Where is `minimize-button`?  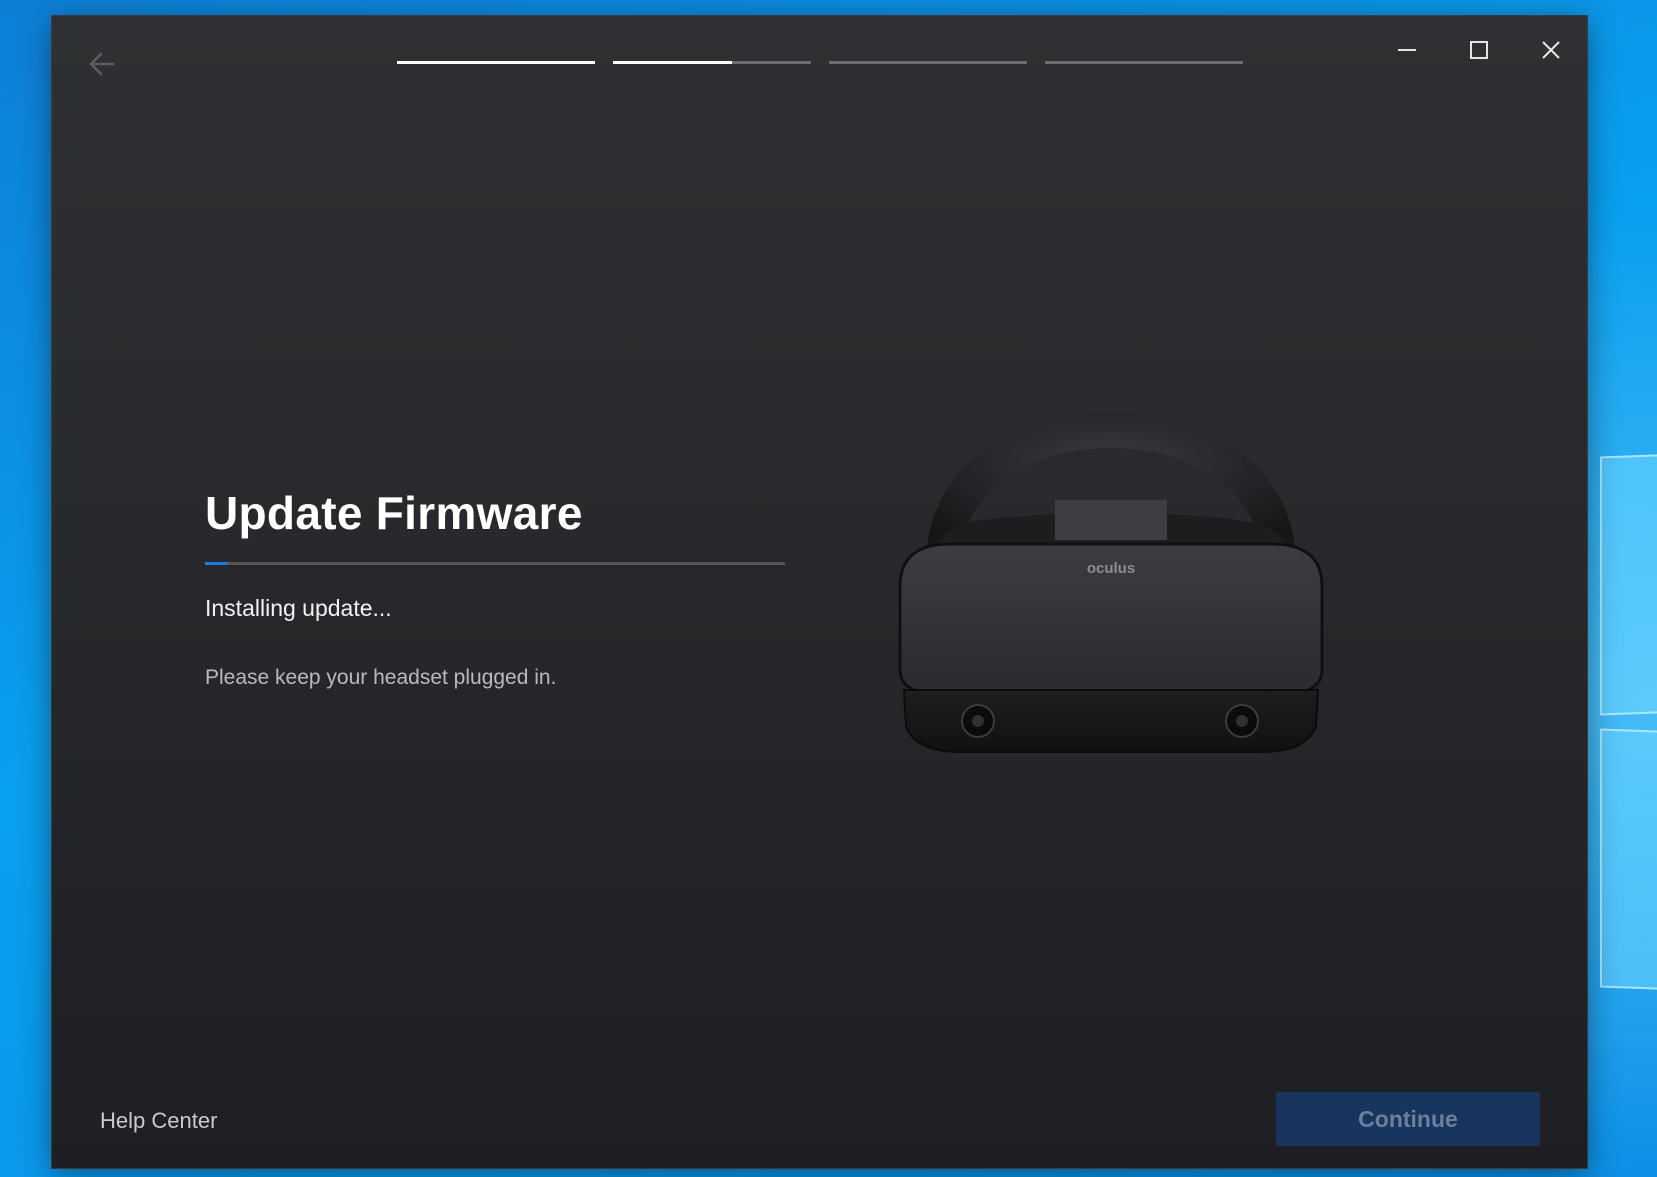
minimize-button is located at coordinates (1407, 50).